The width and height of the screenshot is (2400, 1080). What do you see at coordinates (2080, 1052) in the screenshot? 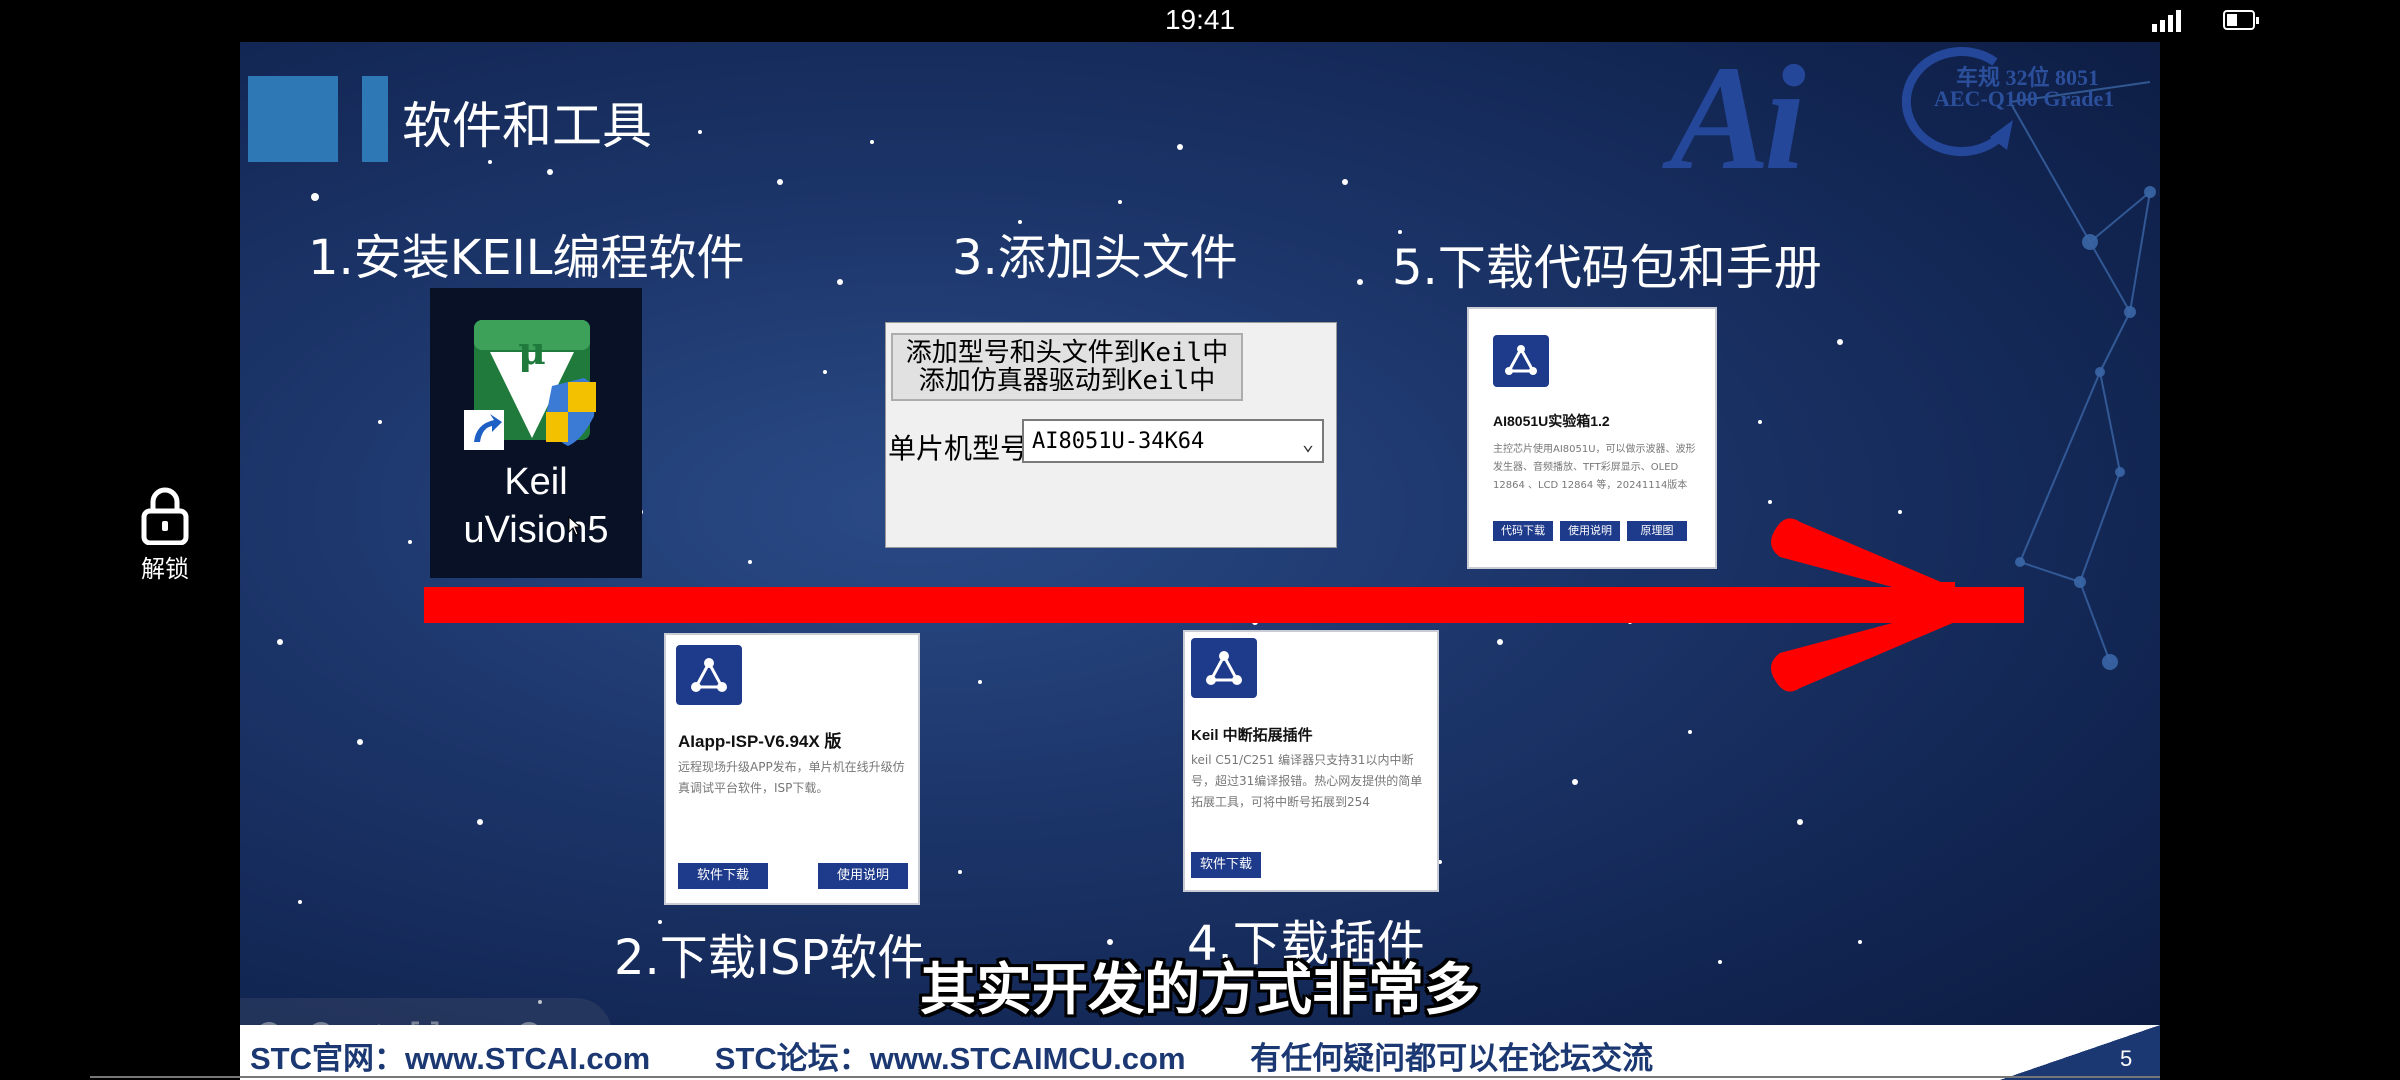
I see `footer-corner-decoration` at bounding box center [2080, 1052].